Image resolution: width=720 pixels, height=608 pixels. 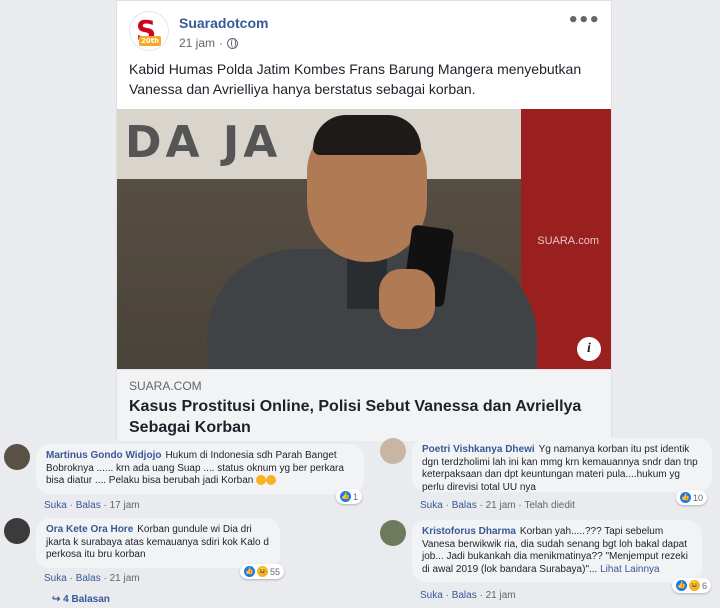 I want to click on reaction-number: 1, so click(x=356, y=496).